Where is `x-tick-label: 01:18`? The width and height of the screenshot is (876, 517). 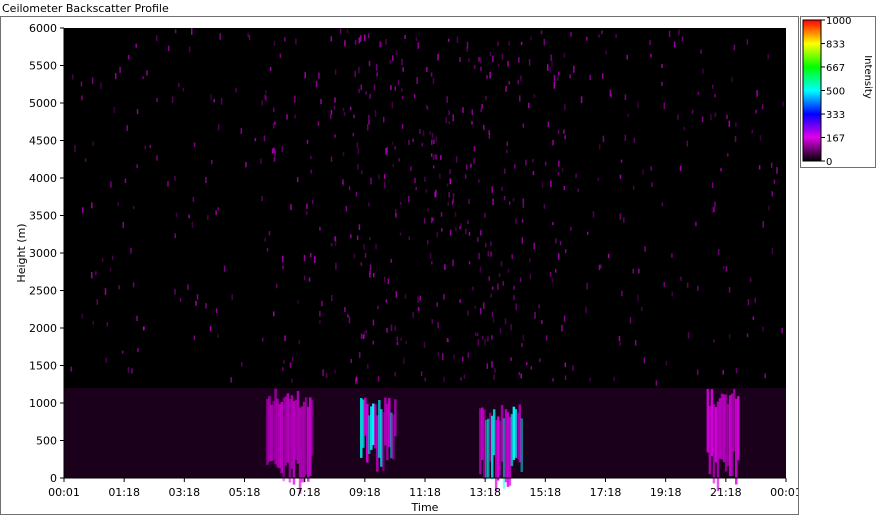 x-tick-label: 01:18 is located at coordinates (124, 492).